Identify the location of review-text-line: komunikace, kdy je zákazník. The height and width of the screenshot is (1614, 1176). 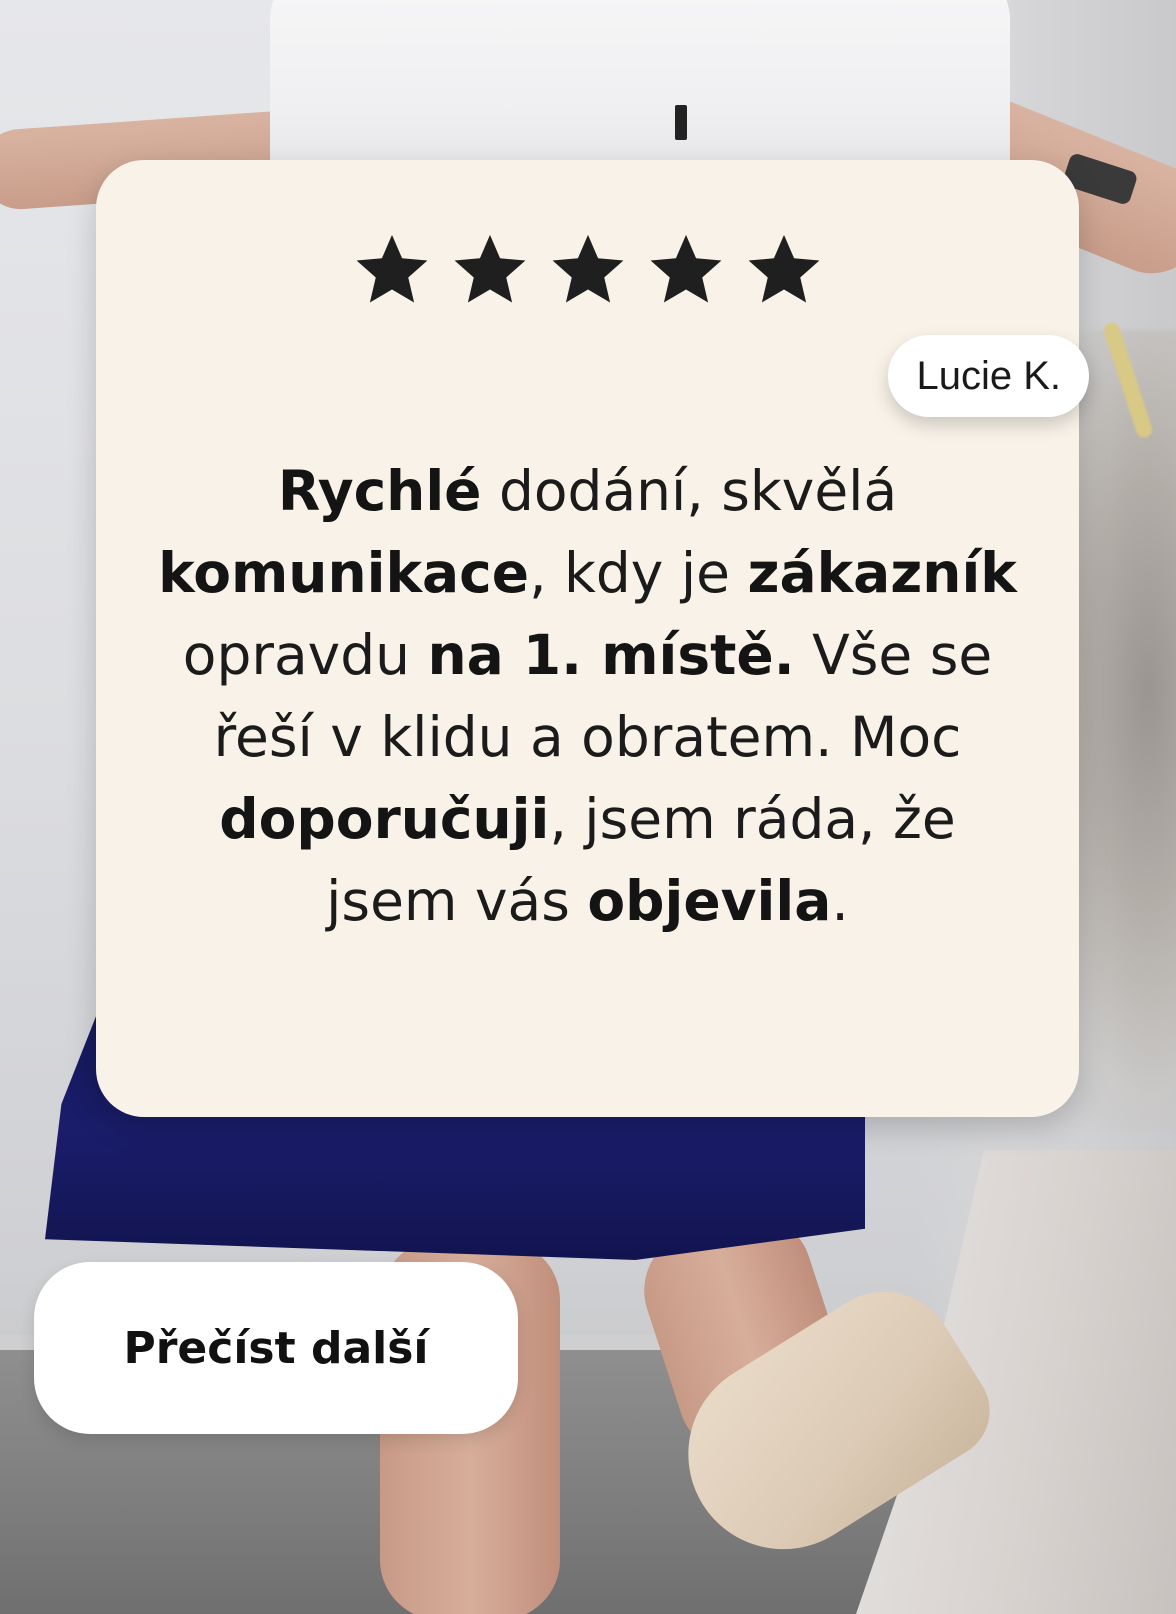
(587, 573).